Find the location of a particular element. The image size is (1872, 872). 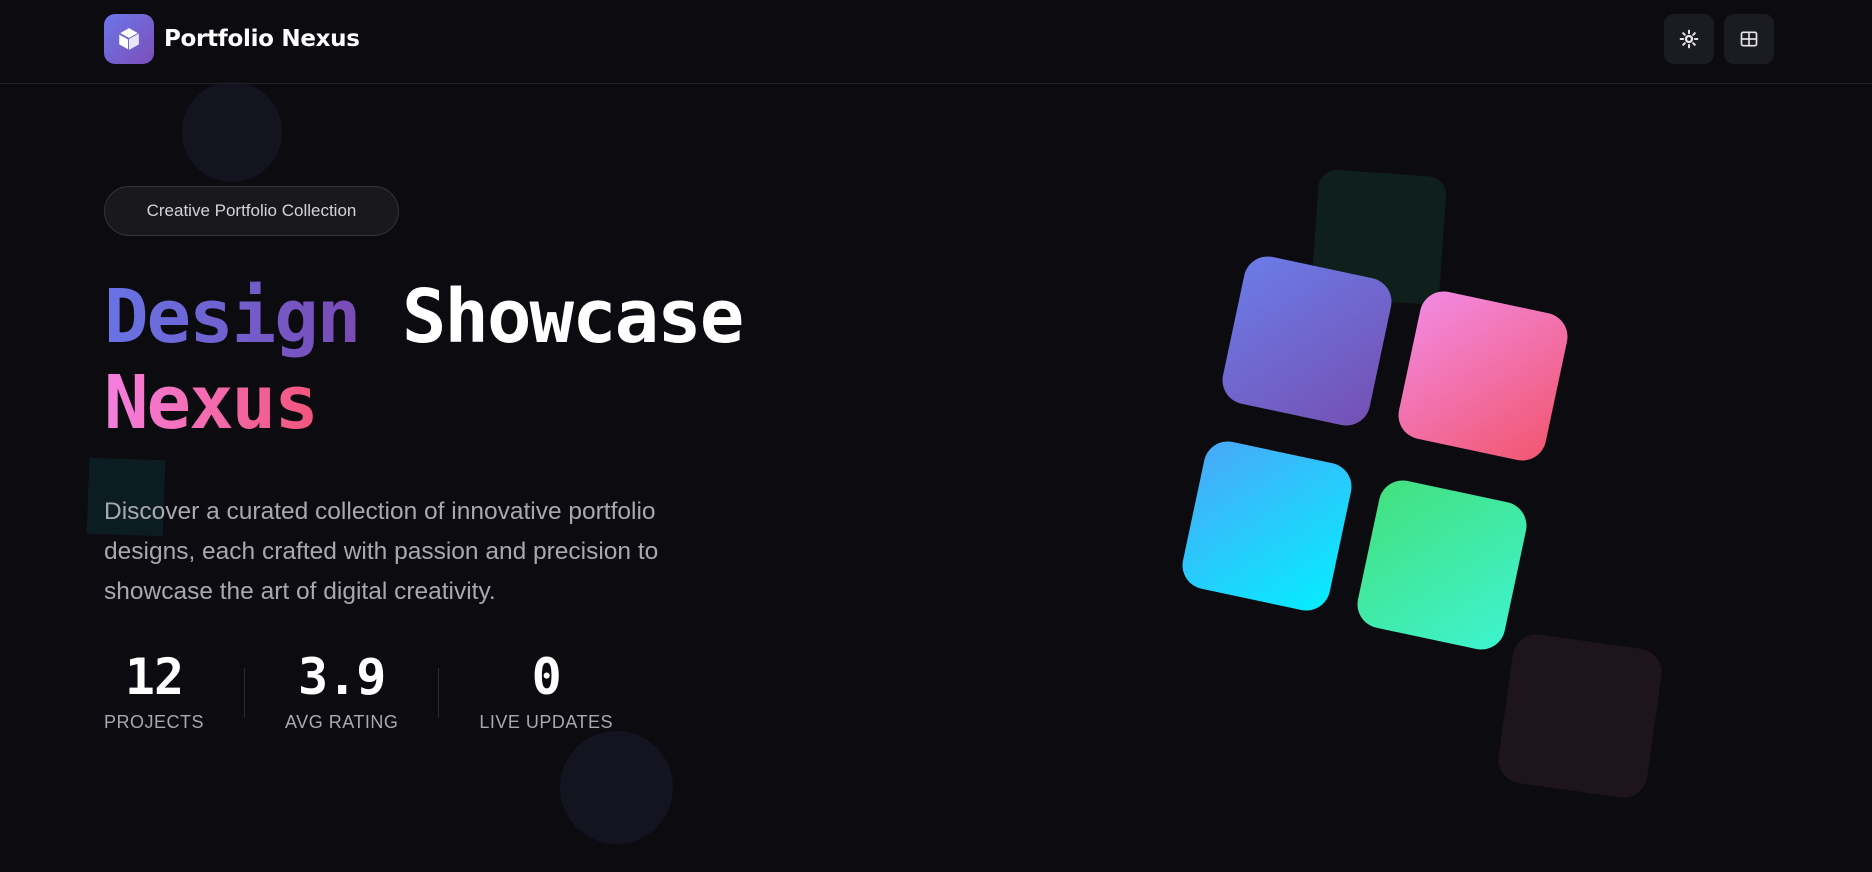

brand-name: Portfolio Nexus is located at coordinates (262, 39).